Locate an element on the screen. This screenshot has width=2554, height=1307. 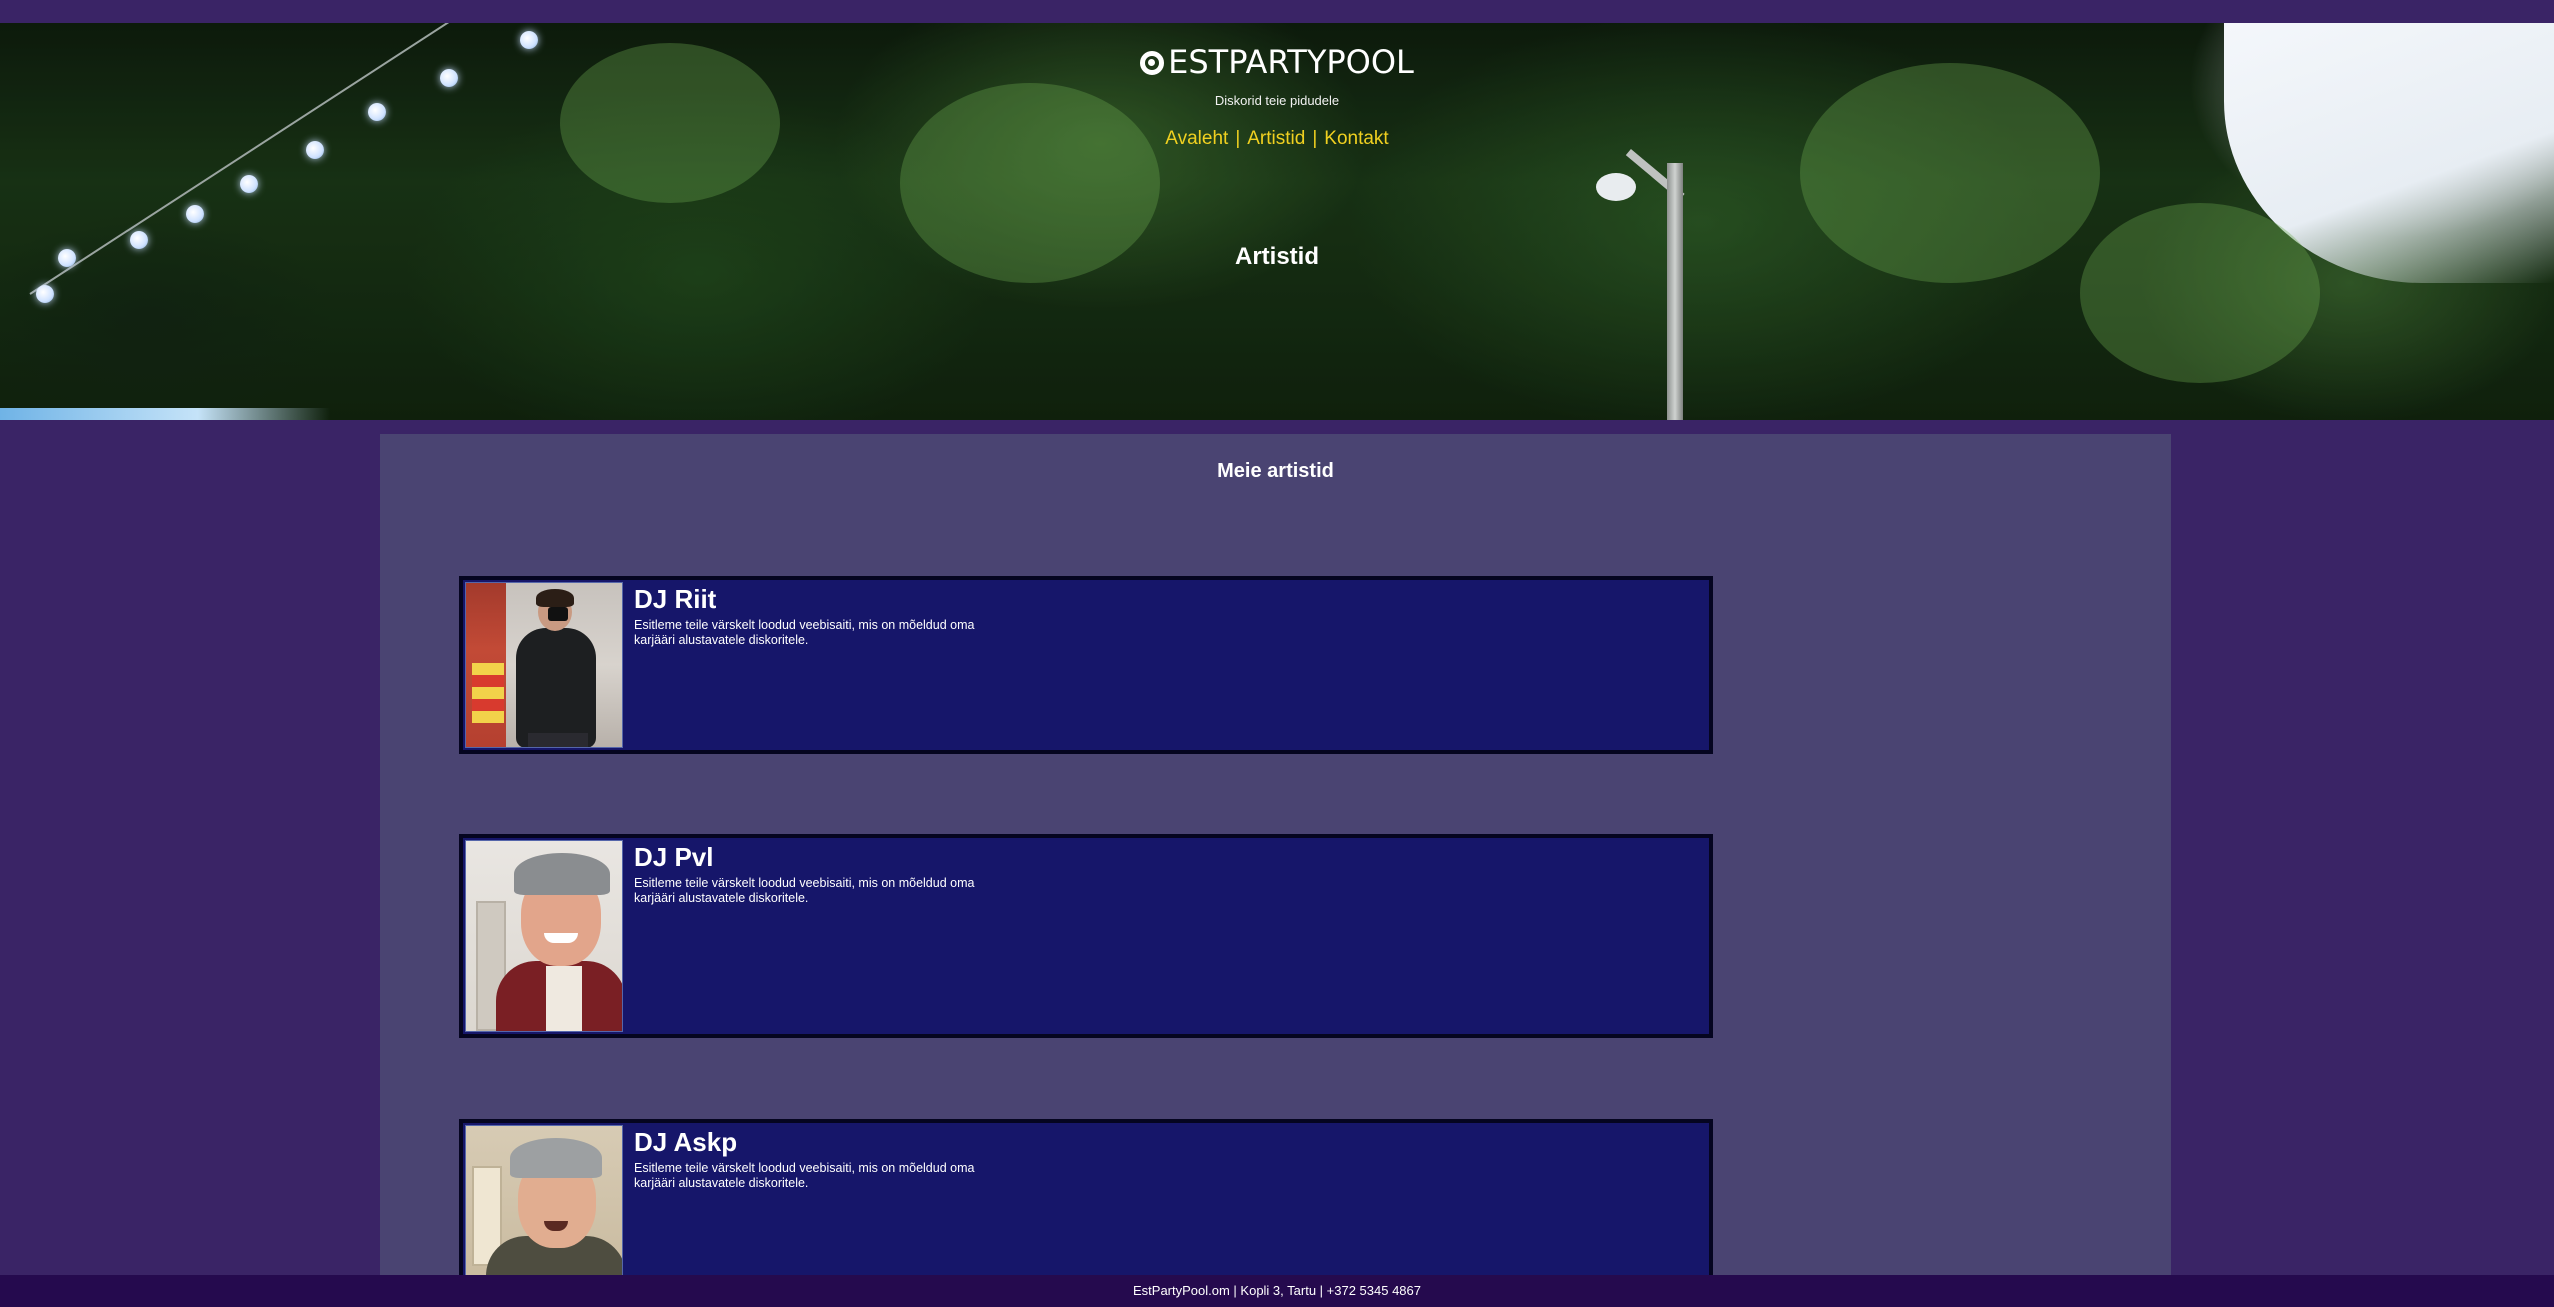
hero-foliage is located at coordinates (2200, 293).